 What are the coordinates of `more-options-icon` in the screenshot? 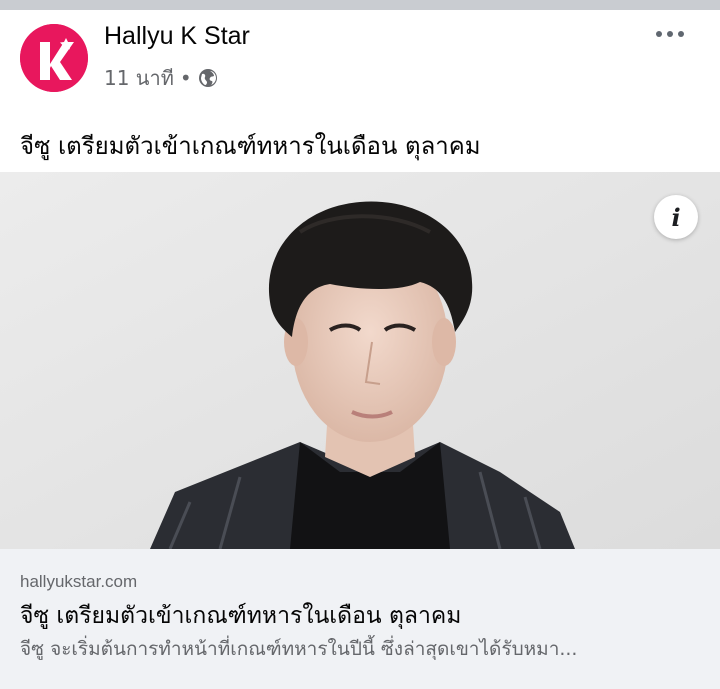 It's located at (670, 34).